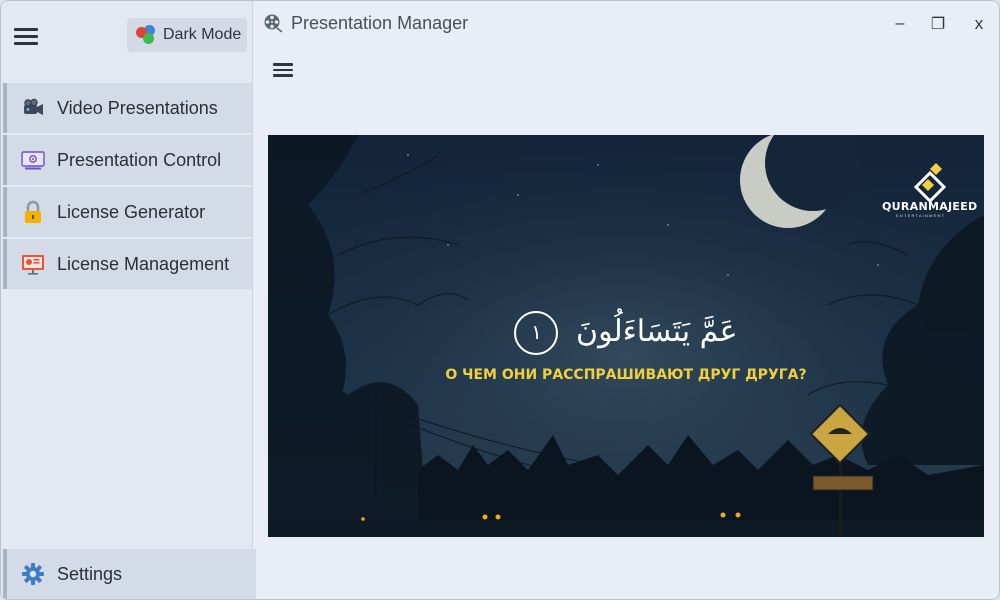 The image size is (1000, 600). What do you see at coordinates (938, 24) in the screenshot?
I see `maximize-button: ❐` at bounding box center [938, 24].